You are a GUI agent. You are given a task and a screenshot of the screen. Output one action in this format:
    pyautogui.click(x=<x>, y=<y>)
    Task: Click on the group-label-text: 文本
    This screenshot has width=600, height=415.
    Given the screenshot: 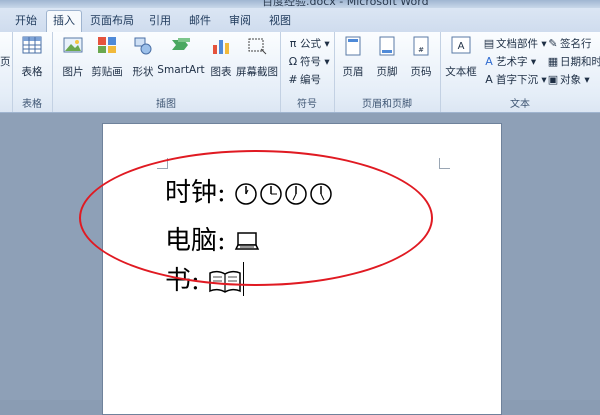 What is the action you would take?
    pyautogui.click(x=520, y=104)
    